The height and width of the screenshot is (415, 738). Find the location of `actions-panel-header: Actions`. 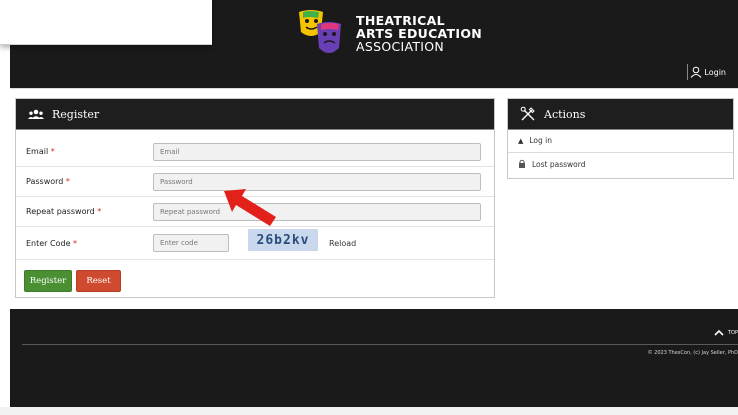

actions-panel-header: Actions is located at coordinates (620, 114).